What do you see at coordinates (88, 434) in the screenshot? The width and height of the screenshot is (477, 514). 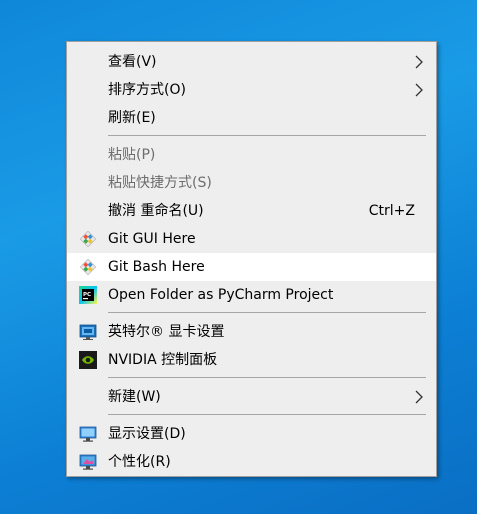 I see `display-settings-icon` at bounding box center [88, 434].